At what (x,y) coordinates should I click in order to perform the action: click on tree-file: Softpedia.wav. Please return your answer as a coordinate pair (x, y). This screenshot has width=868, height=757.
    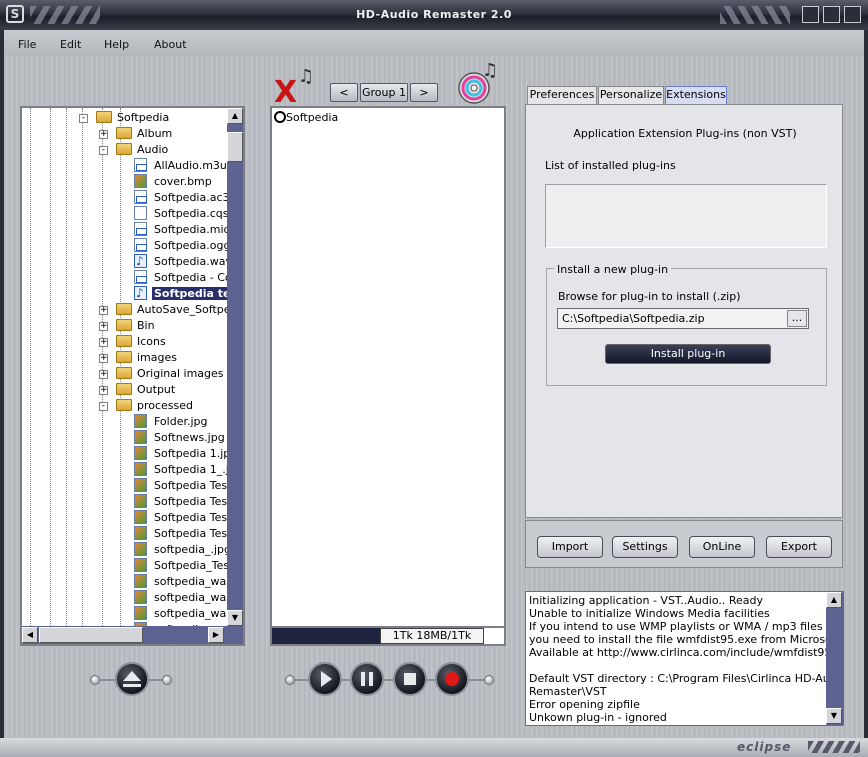
    Looking at the image, I should click on (184, 261).